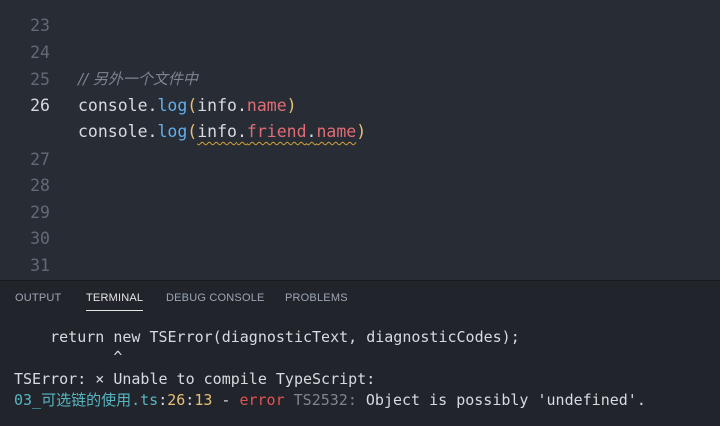 This screenshot has width=720, height=426. I want to click on code-token: ), so click(291, 105).